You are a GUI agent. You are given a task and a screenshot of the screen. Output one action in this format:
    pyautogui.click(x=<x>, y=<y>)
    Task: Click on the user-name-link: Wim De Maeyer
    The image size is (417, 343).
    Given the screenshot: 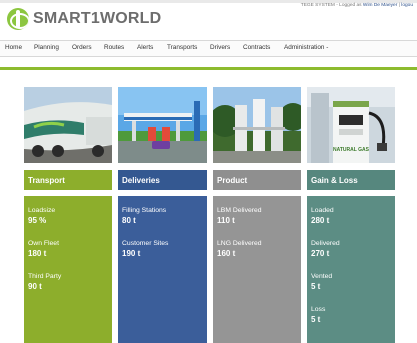 What is the action you would take?
    pyautogui.click(x=380, y=5)
    